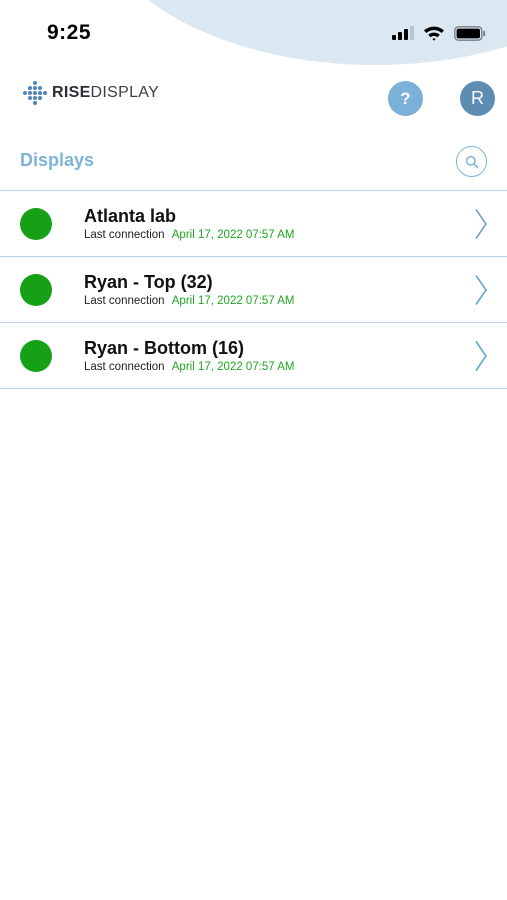  I want to click on search-icon, so click(471, 161).